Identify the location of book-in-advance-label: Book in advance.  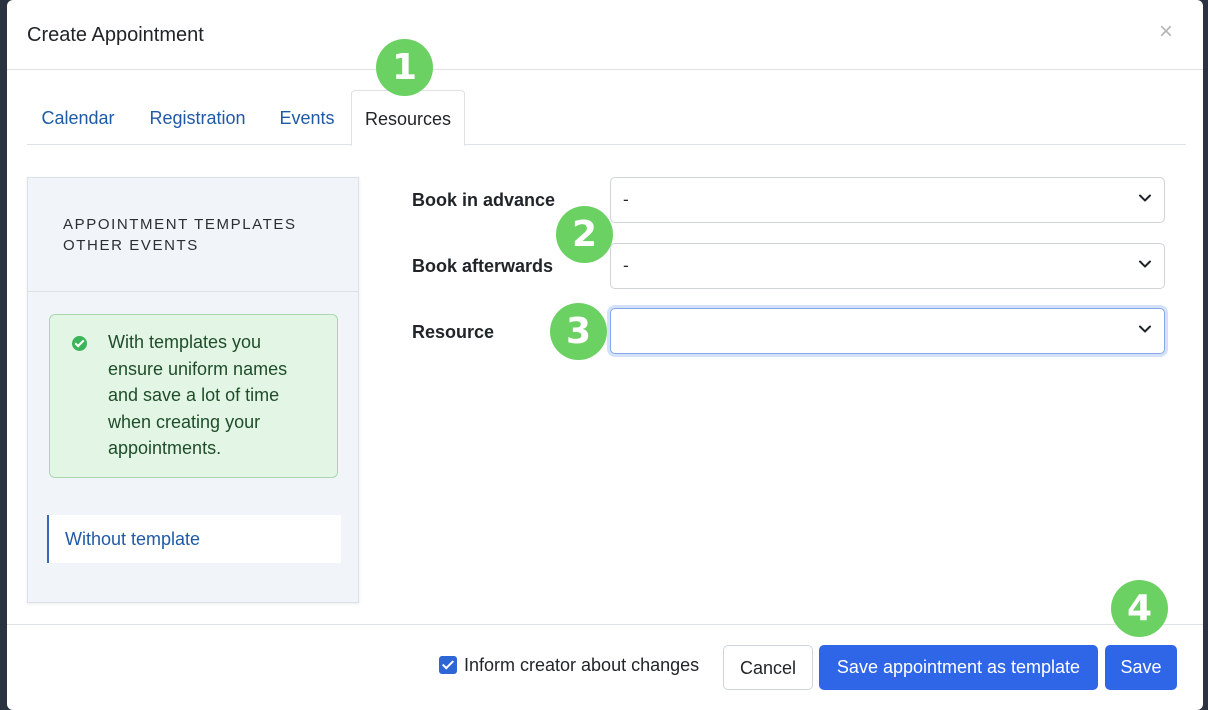
(484, 200).